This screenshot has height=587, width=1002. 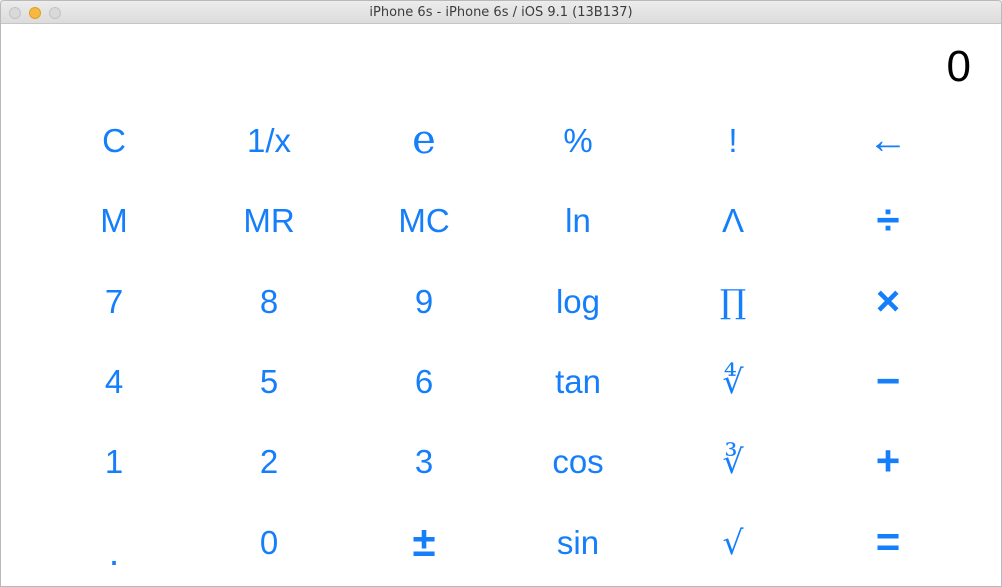 I want to click on fourth-root-button: ∜, so click(x=733, y=381).